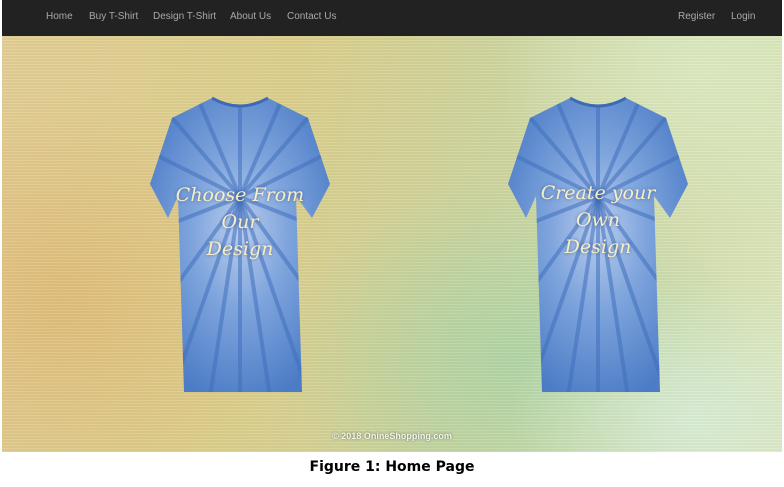 Image resolution: width=784 pixels, height=487 pixels. What do you see at coordinates (743, 16) in the screenshot?
I see `nav-login-link: Login` at bounding box center [743, 16].